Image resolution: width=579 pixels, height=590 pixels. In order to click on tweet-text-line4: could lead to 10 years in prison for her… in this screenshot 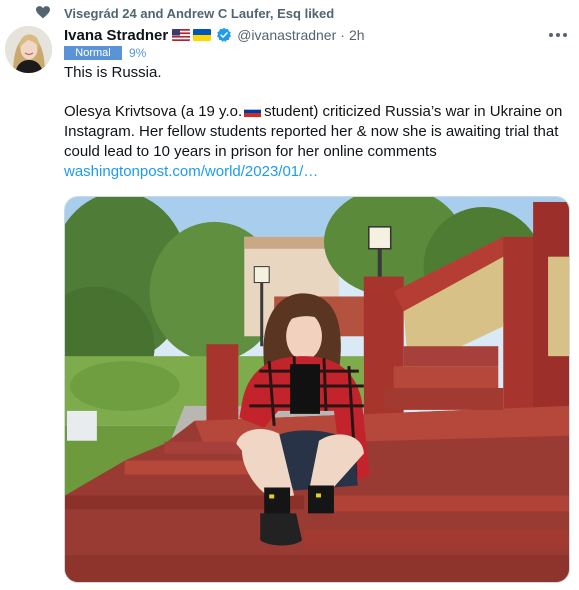, I will do `click(250, 151)`.